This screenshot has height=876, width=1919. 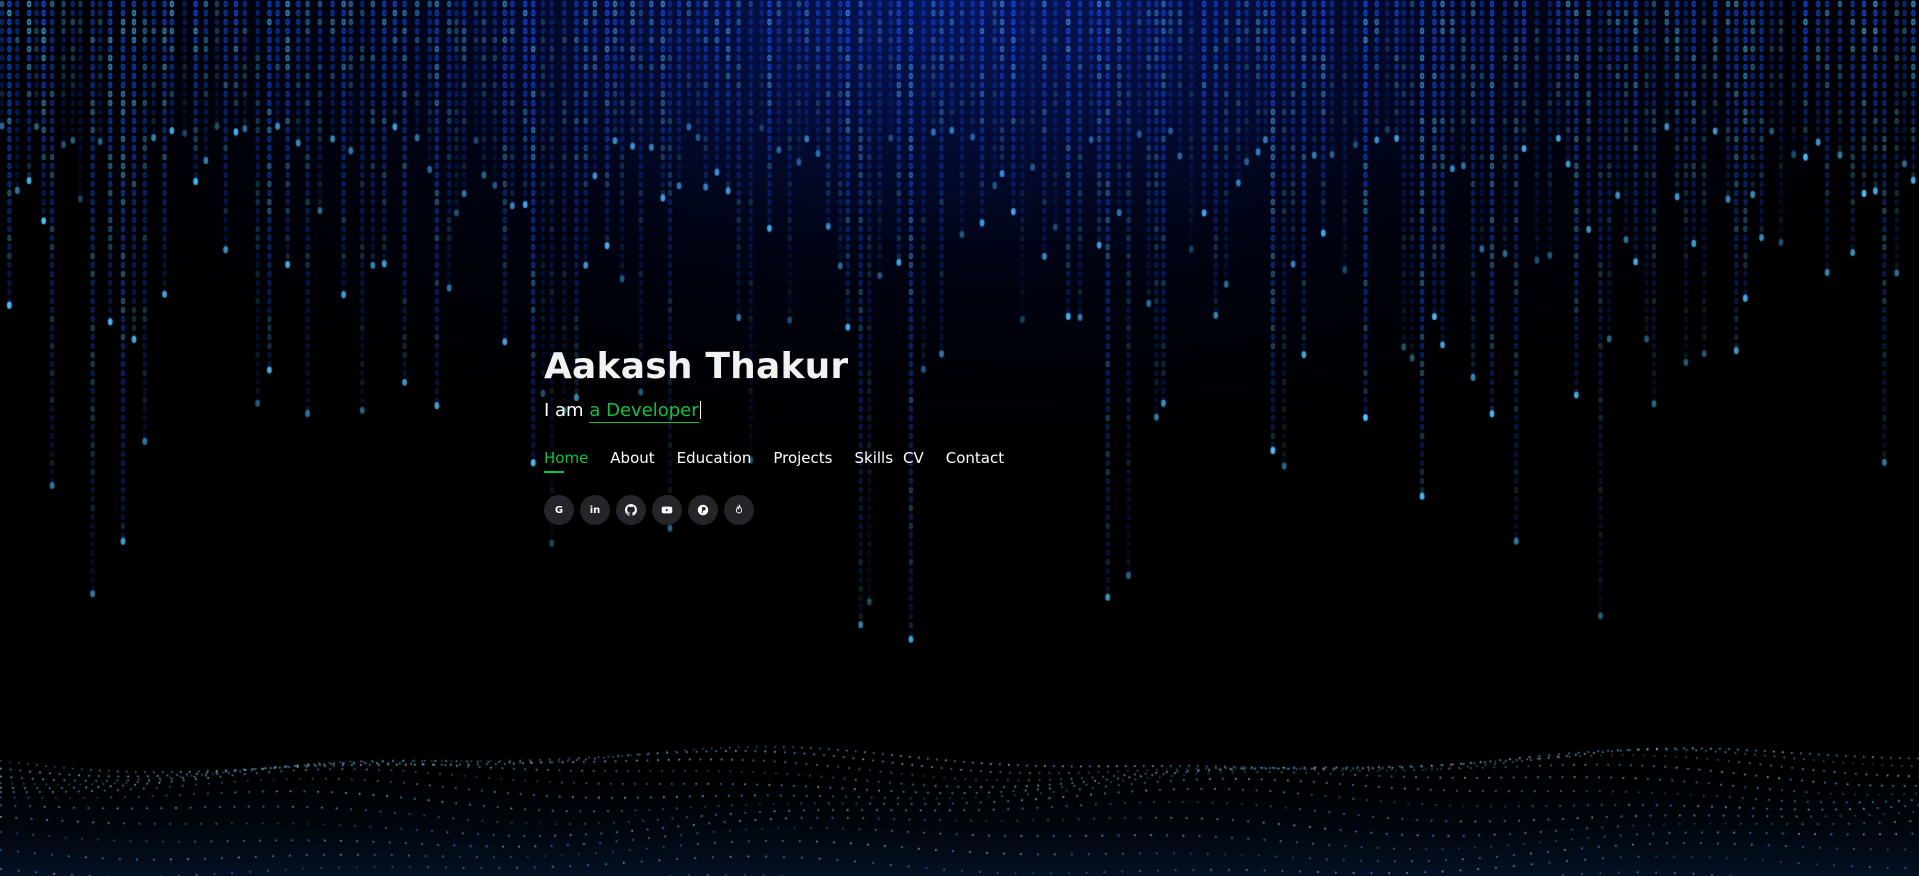 I want to click on typed-role: a Developer, so click(x=644, y=411).